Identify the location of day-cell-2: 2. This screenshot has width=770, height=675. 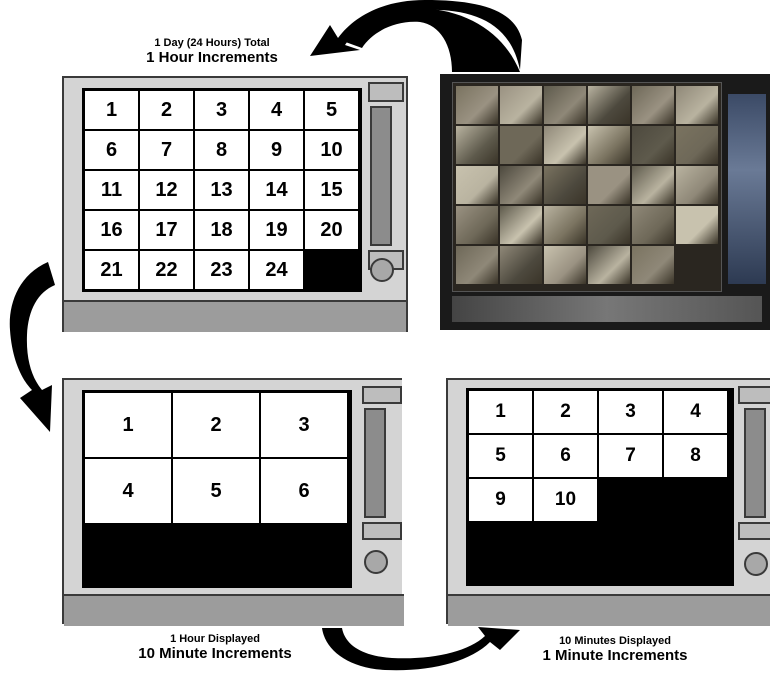
(166, 110).